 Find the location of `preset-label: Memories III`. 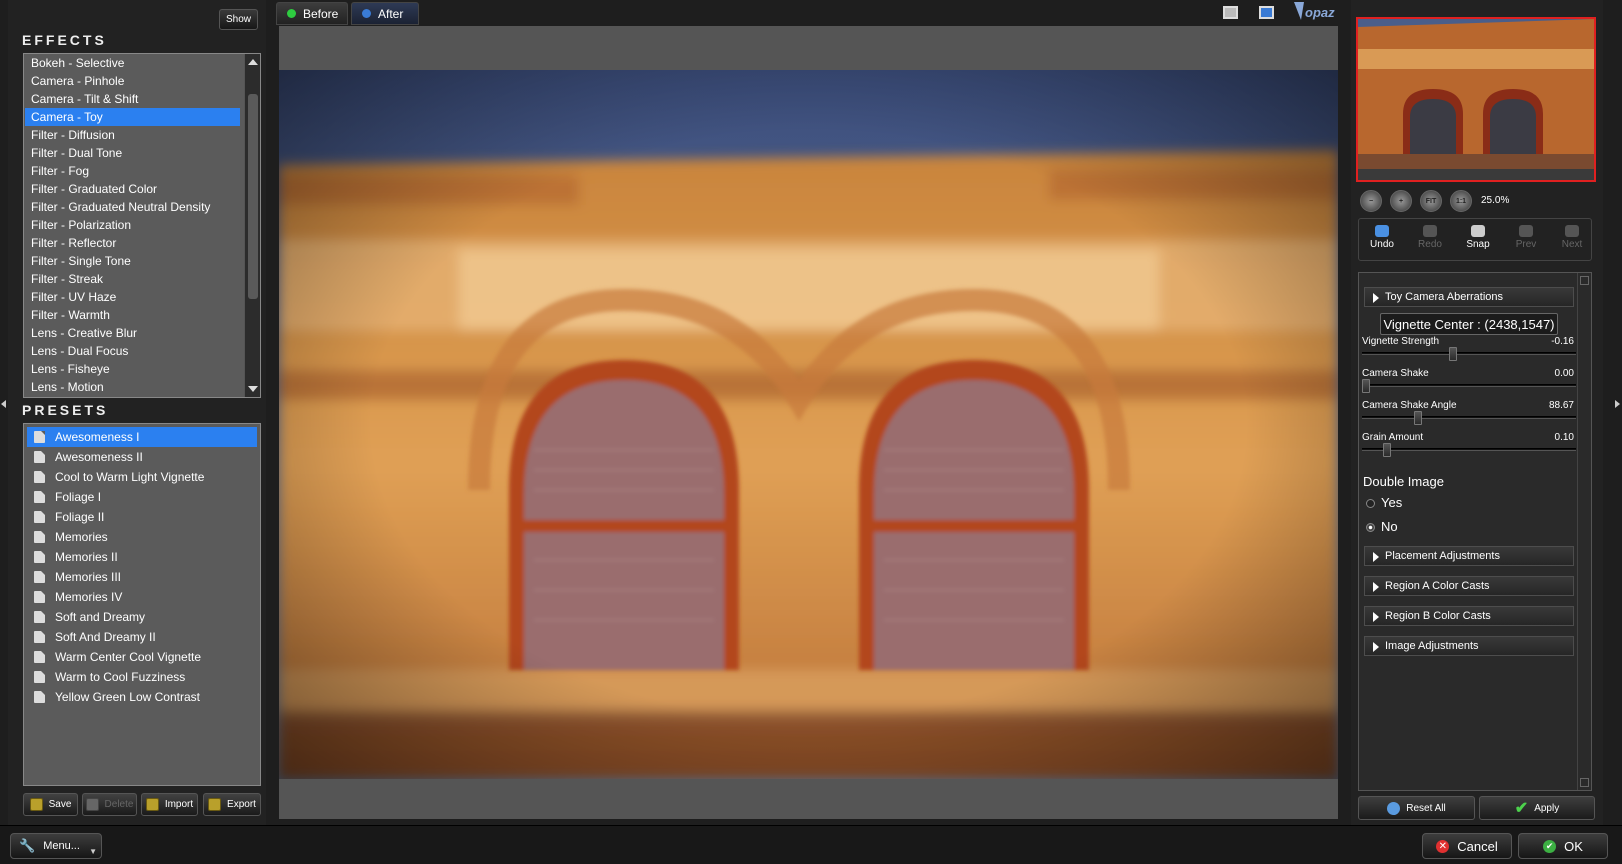

preset-label: Memories III is located at coordinates (88, 577).